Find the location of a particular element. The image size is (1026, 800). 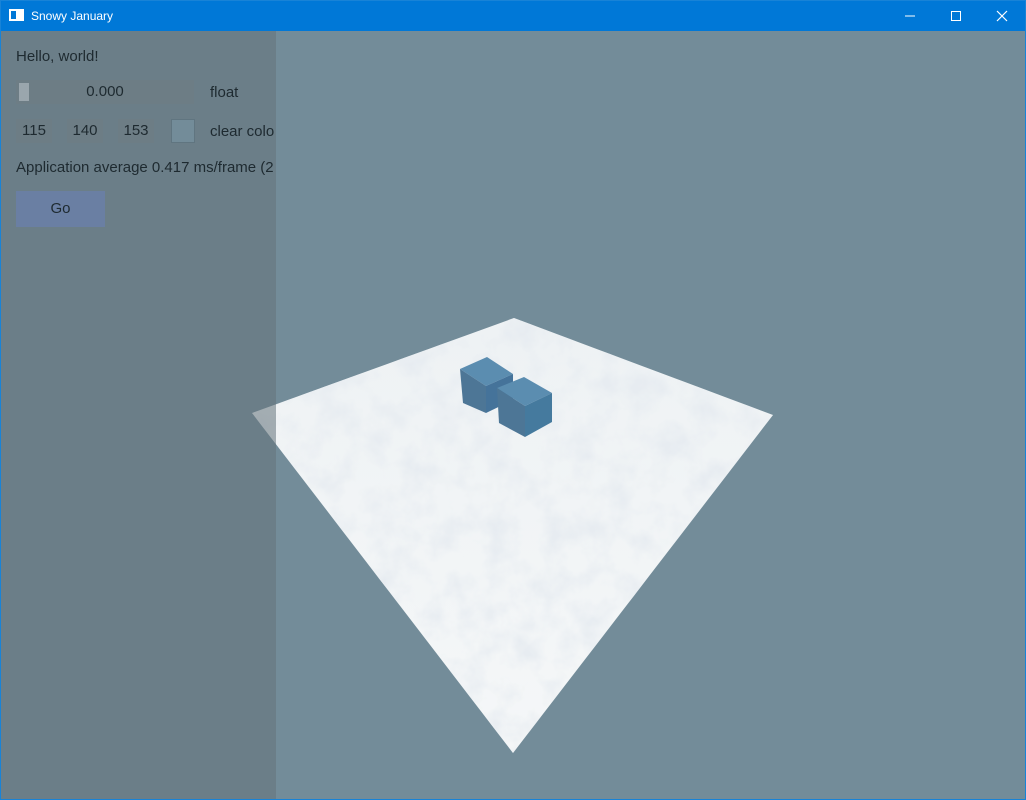

close-icon is located at coordinates (1002, 16).